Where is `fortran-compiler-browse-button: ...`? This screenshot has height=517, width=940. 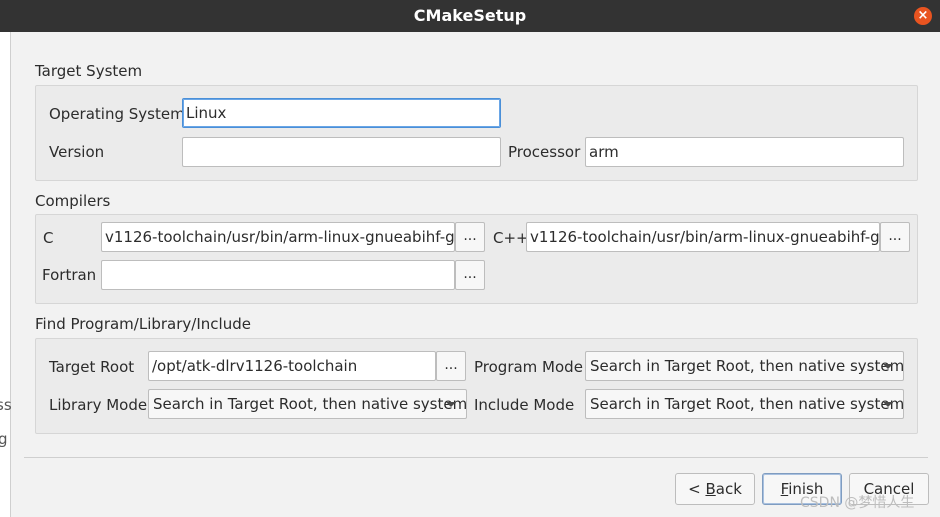
fortran-compiler-browse-button: ... is located at coordinates (470, 275).